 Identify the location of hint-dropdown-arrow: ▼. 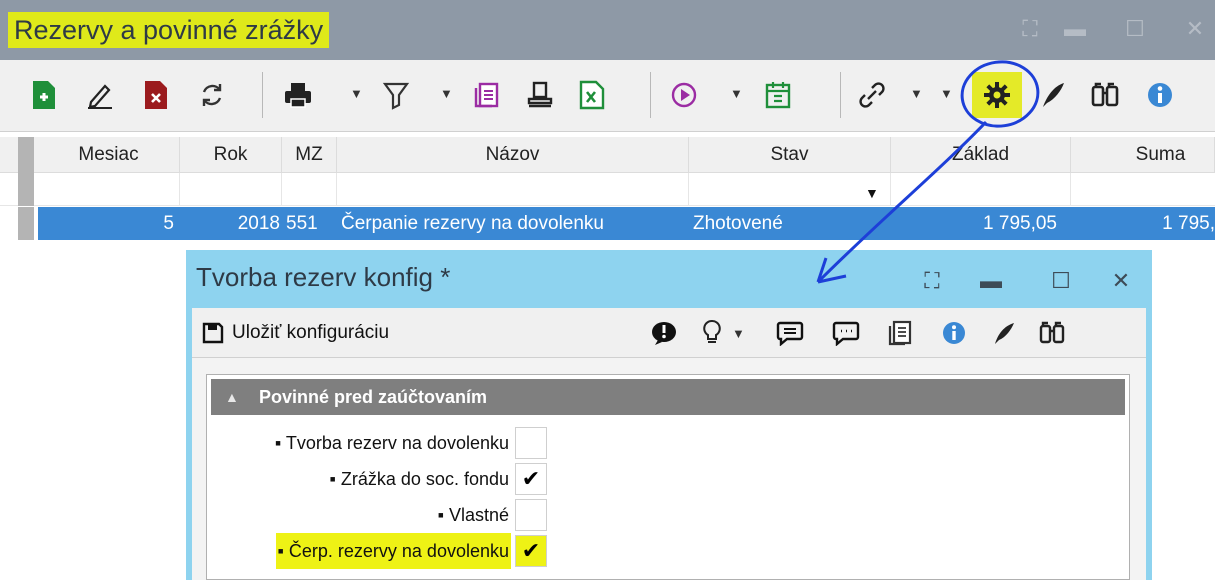
(738, 333).